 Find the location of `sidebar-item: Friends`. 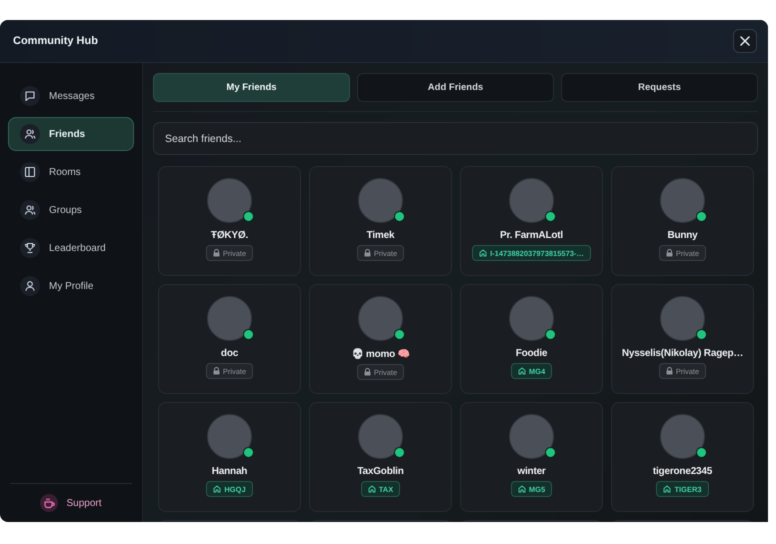

sidebar-item: Friends is located at coordinates (71, 134).